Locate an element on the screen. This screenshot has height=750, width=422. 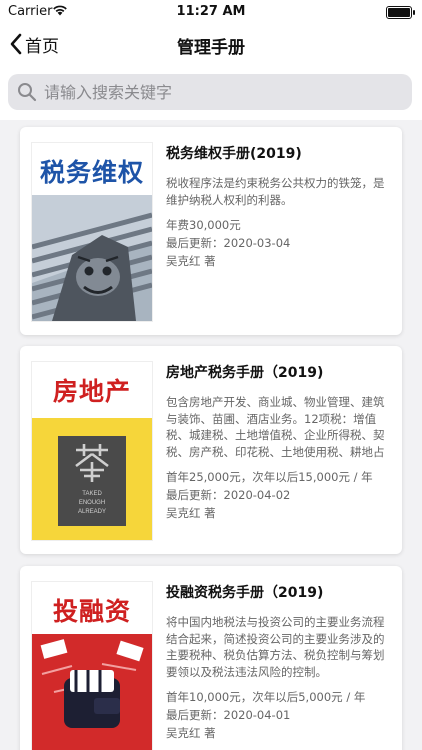
cover-title: 房地产 is located at coordinates (91, 391).